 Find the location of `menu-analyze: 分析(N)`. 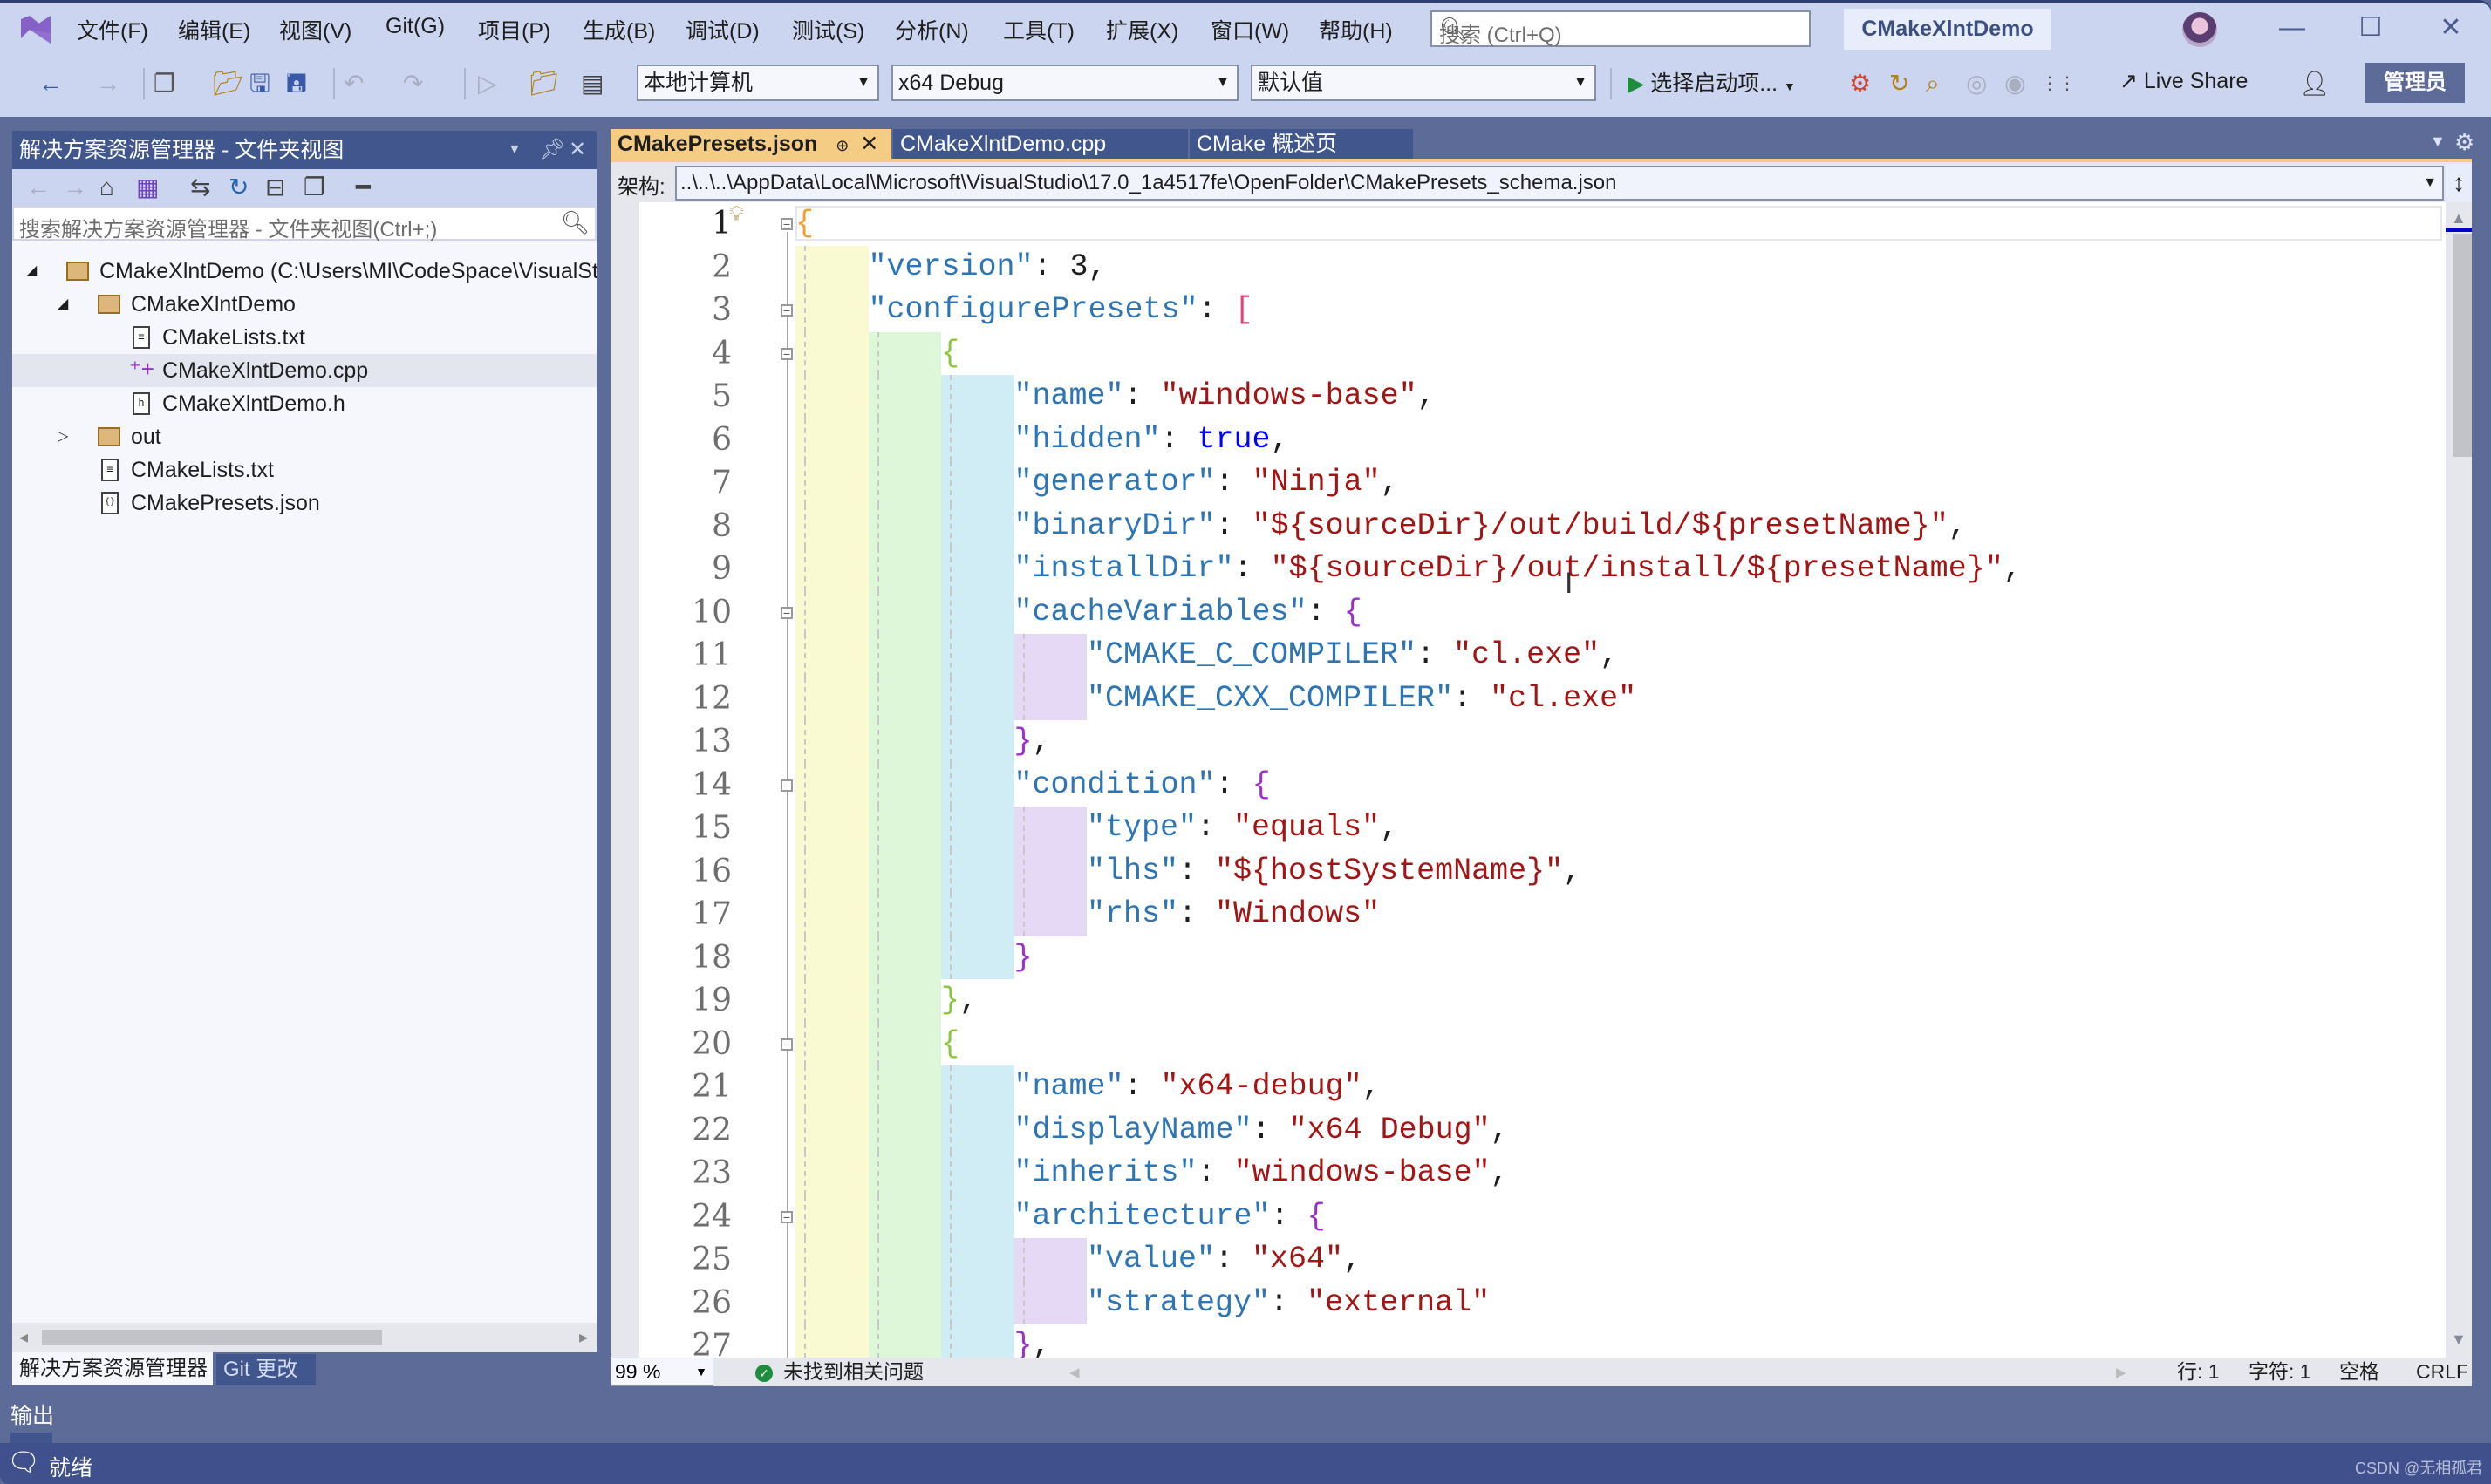

menu-analyze: 分析(N) is located at coordinates (932, 29).